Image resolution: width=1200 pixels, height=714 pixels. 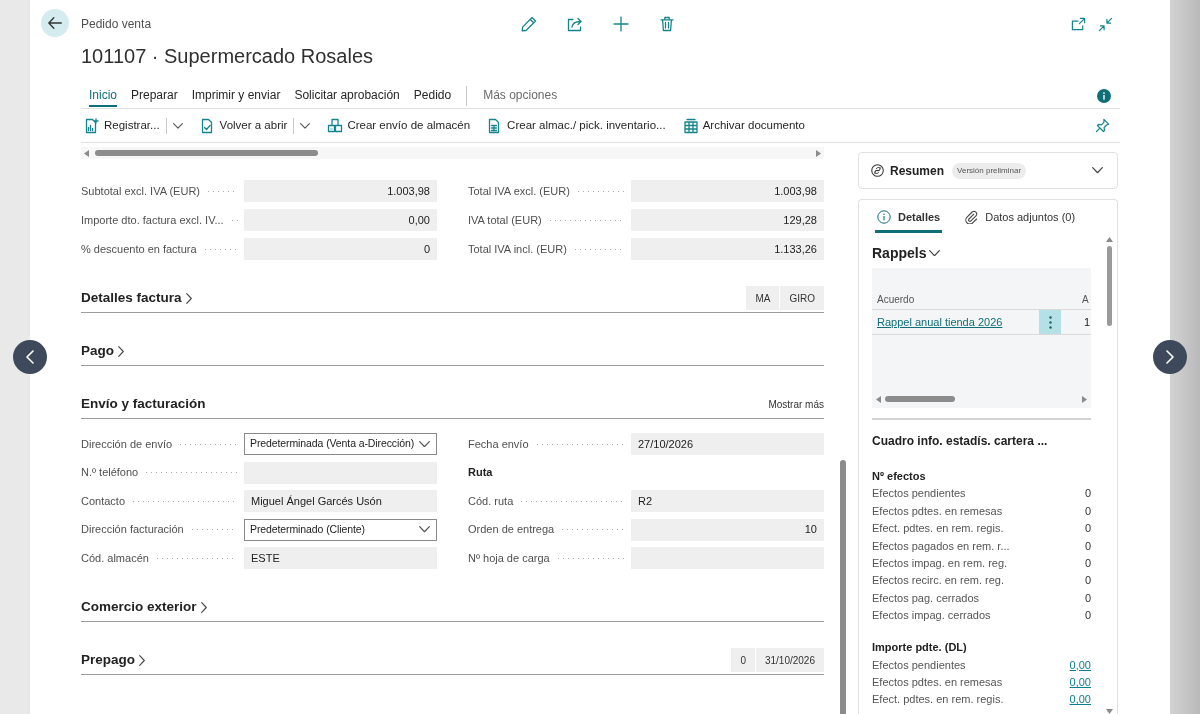 What do you see at coordinates (727, 444) in the screenshot?
I see `input-field: 27/10/2026` at bounding box center [727, 444].